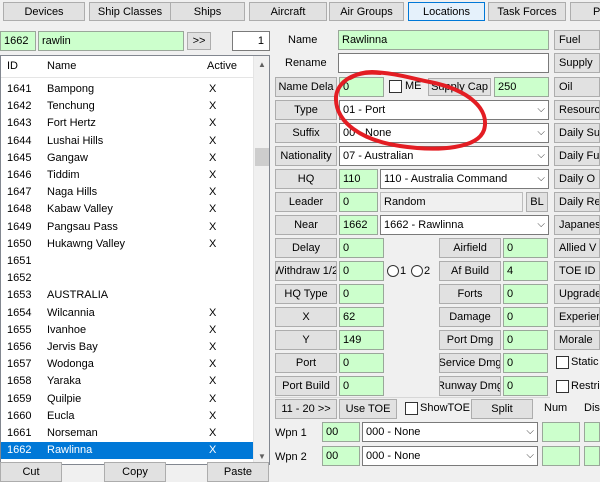  Describe the element at coordinates (577, 63) in the screenshot. I see `right-button-supply: Supply` at that location.